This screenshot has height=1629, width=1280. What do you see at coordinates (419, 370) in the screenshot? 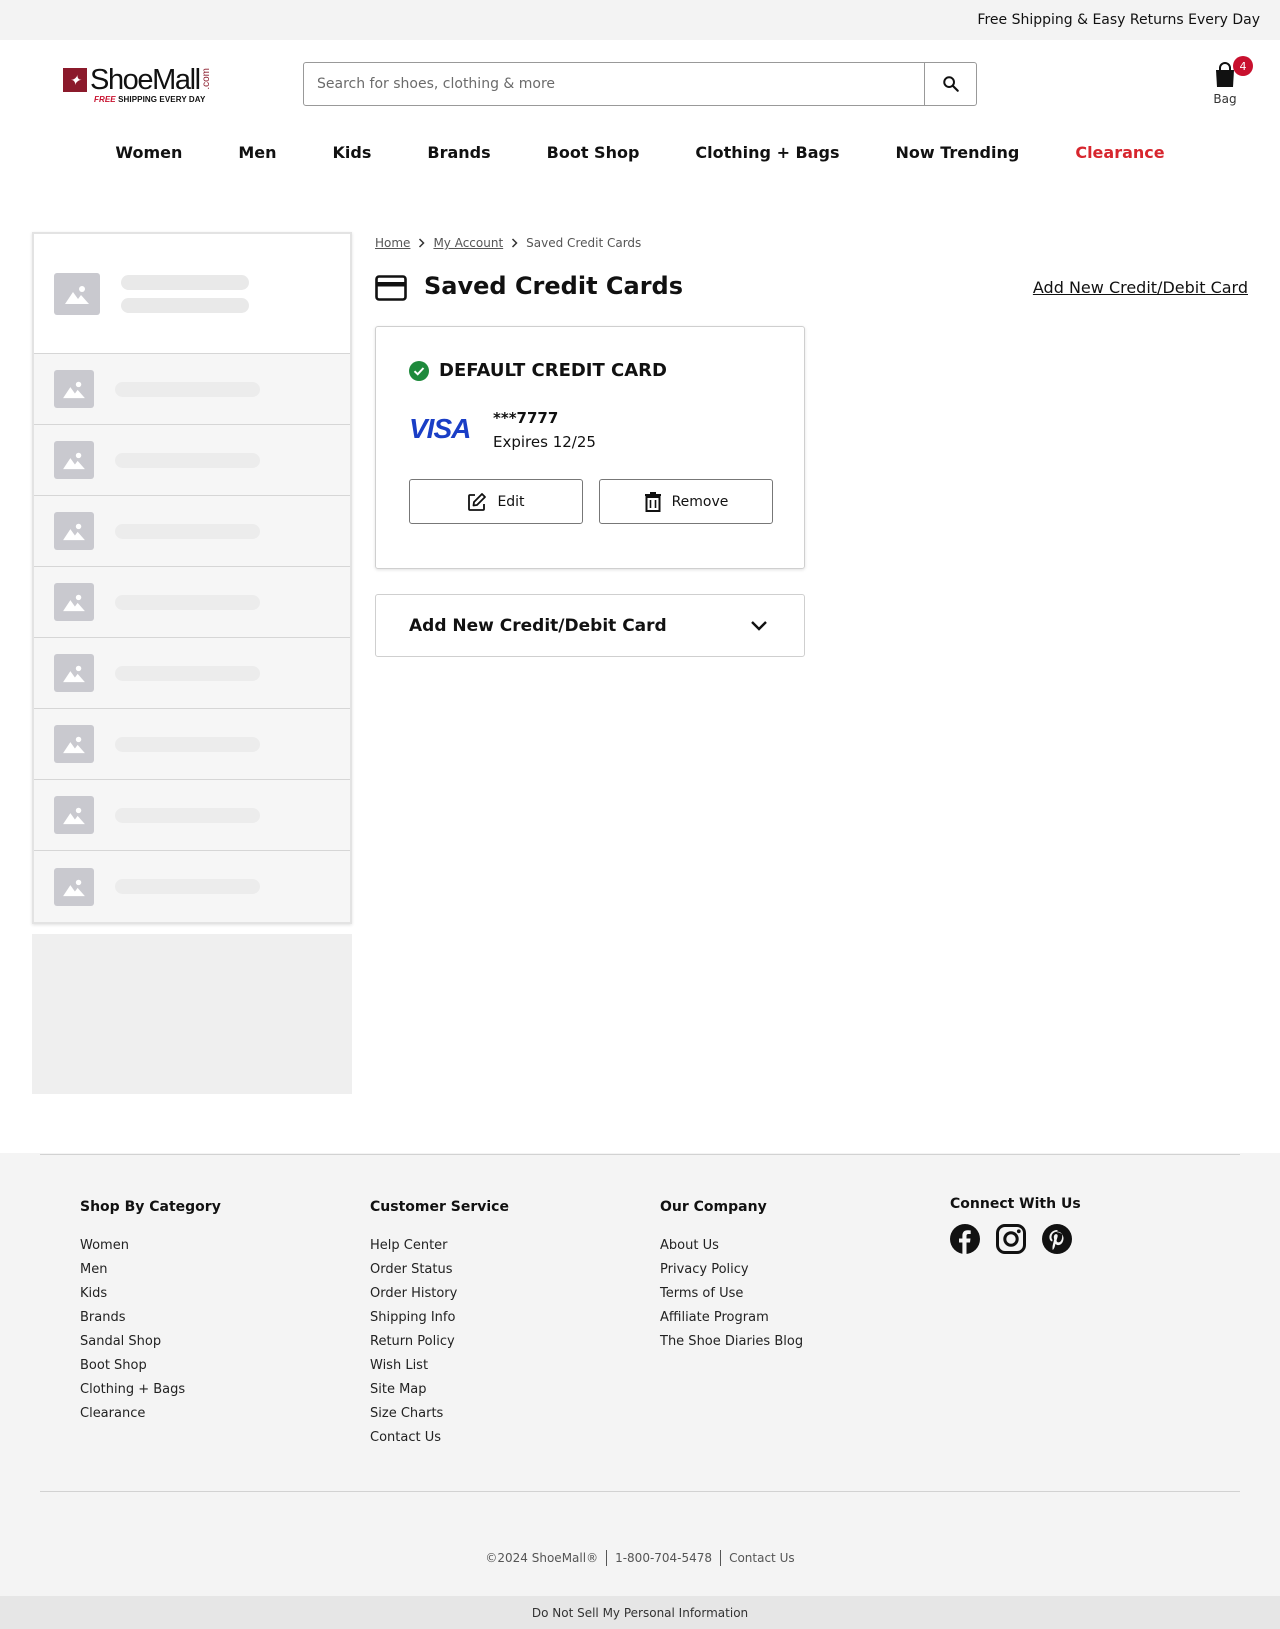
I see `check-circle-icon` at bounding box center [419, 370].